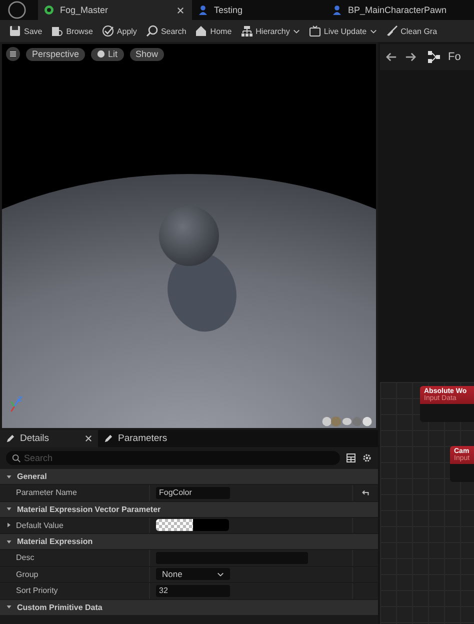 The width and height of the screenshot is (474, 624). Describe the element at coordinates (193, 574) in the screenshot. I see `dropdown: None` at that location.